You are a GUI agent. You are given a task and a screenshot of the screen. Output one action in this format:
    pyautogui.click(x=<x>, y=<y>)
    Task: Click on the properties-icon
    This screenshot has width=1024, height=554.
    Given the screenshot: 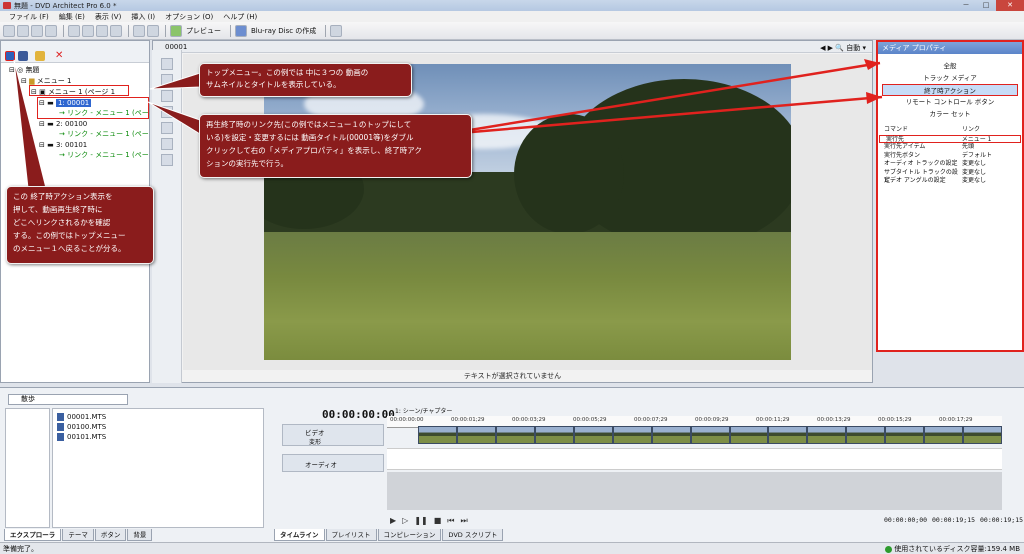 What is the action you would take?
    pyautogui.click(x=51, y=30)
    